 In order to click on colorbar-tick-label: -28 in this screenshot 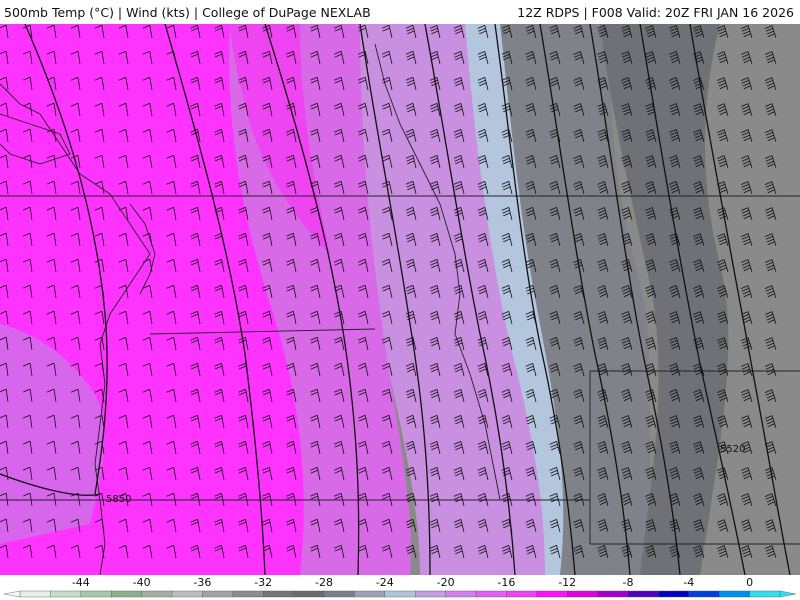, I will do `click(324, 582)`.